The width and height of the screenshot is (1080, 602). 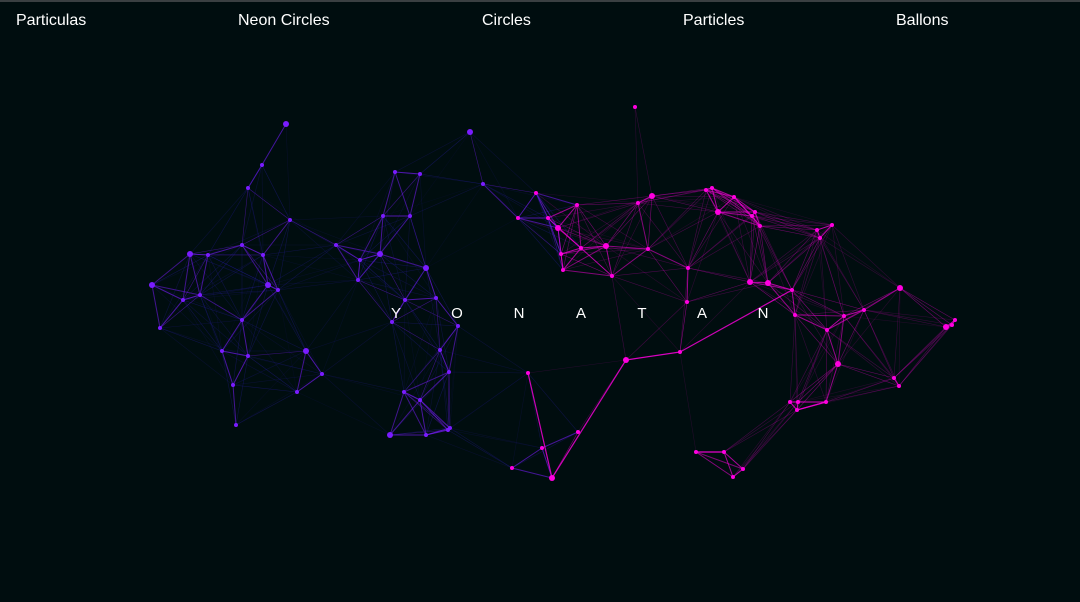 What do you see at coordinates (922, 21) in the screenshot?
I see `nav-link-ballons: Ballons` at bounding box center [922, 21].